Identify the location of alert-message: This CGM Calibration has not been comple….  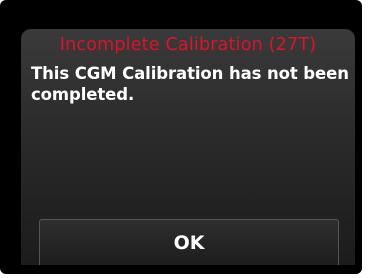
(190, 84).